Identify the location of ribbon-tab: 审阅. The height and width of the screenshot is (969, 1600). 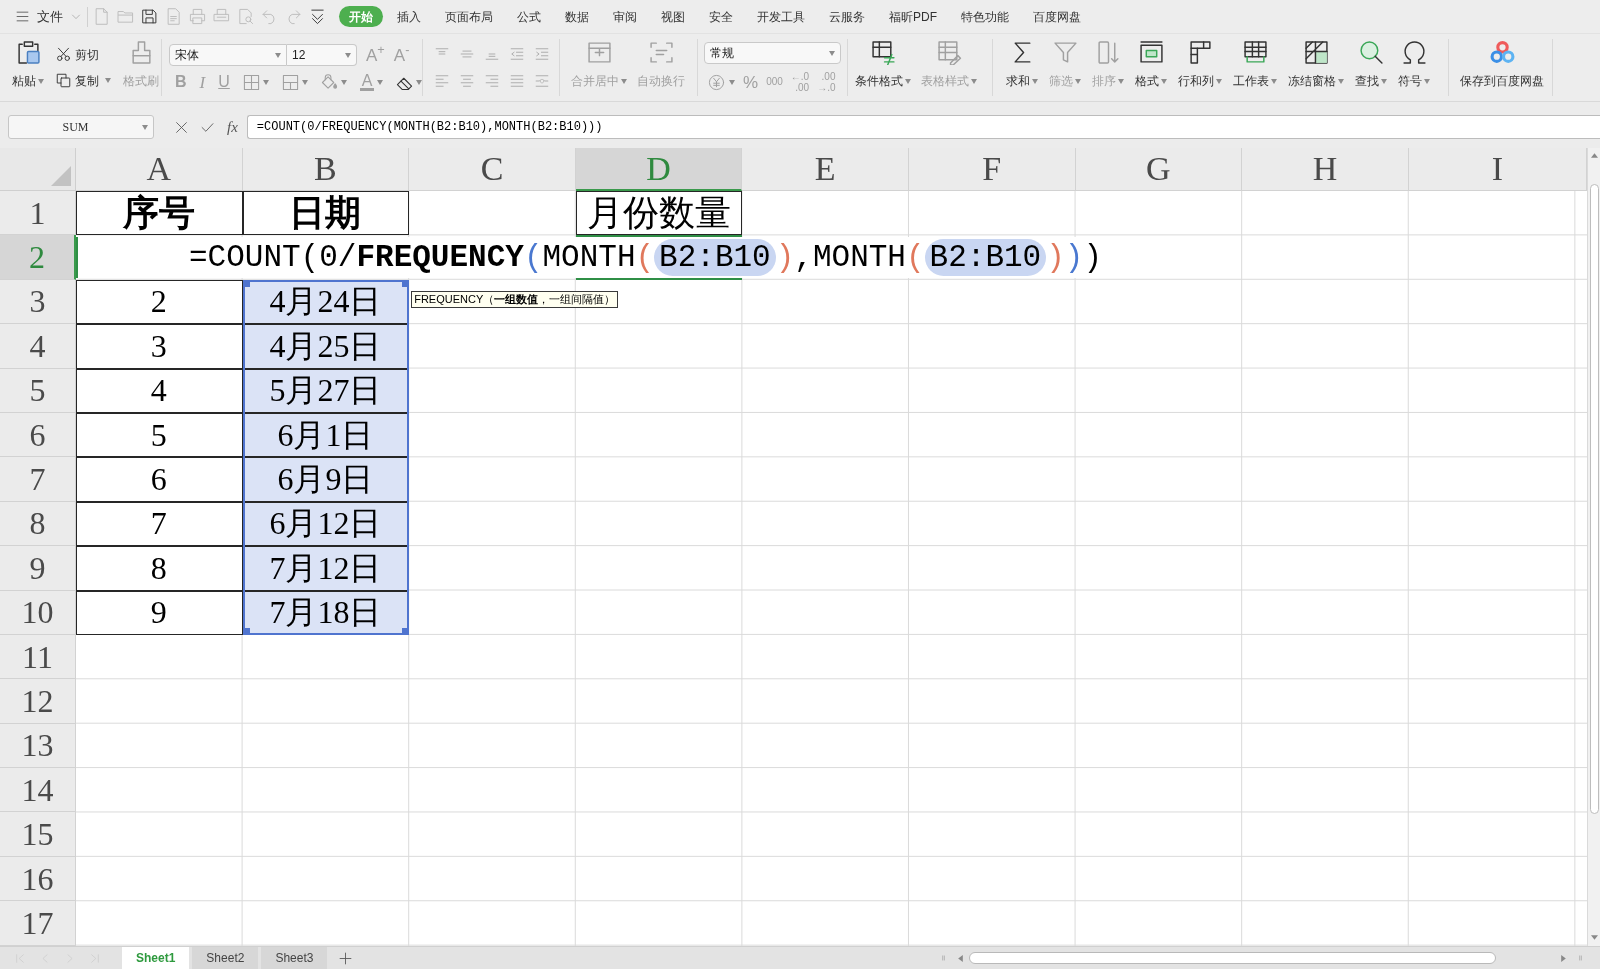
(625, 16).